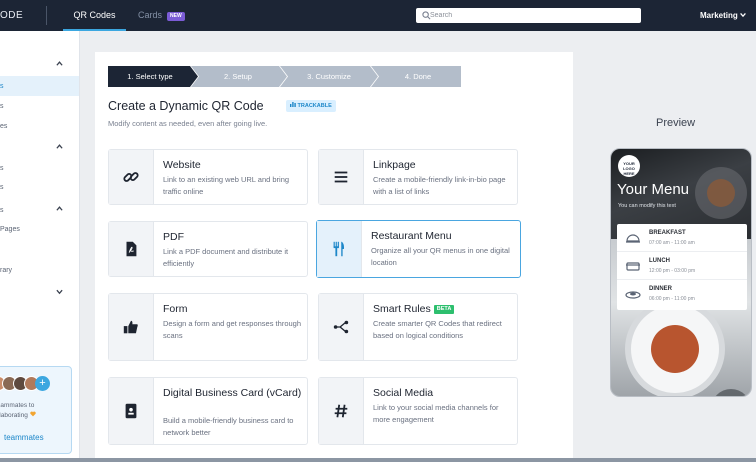  What do you see at coordinates (394, 165) in the screenshot?
I see `tile-title: Linkpage` at bounding box center [394, 165].